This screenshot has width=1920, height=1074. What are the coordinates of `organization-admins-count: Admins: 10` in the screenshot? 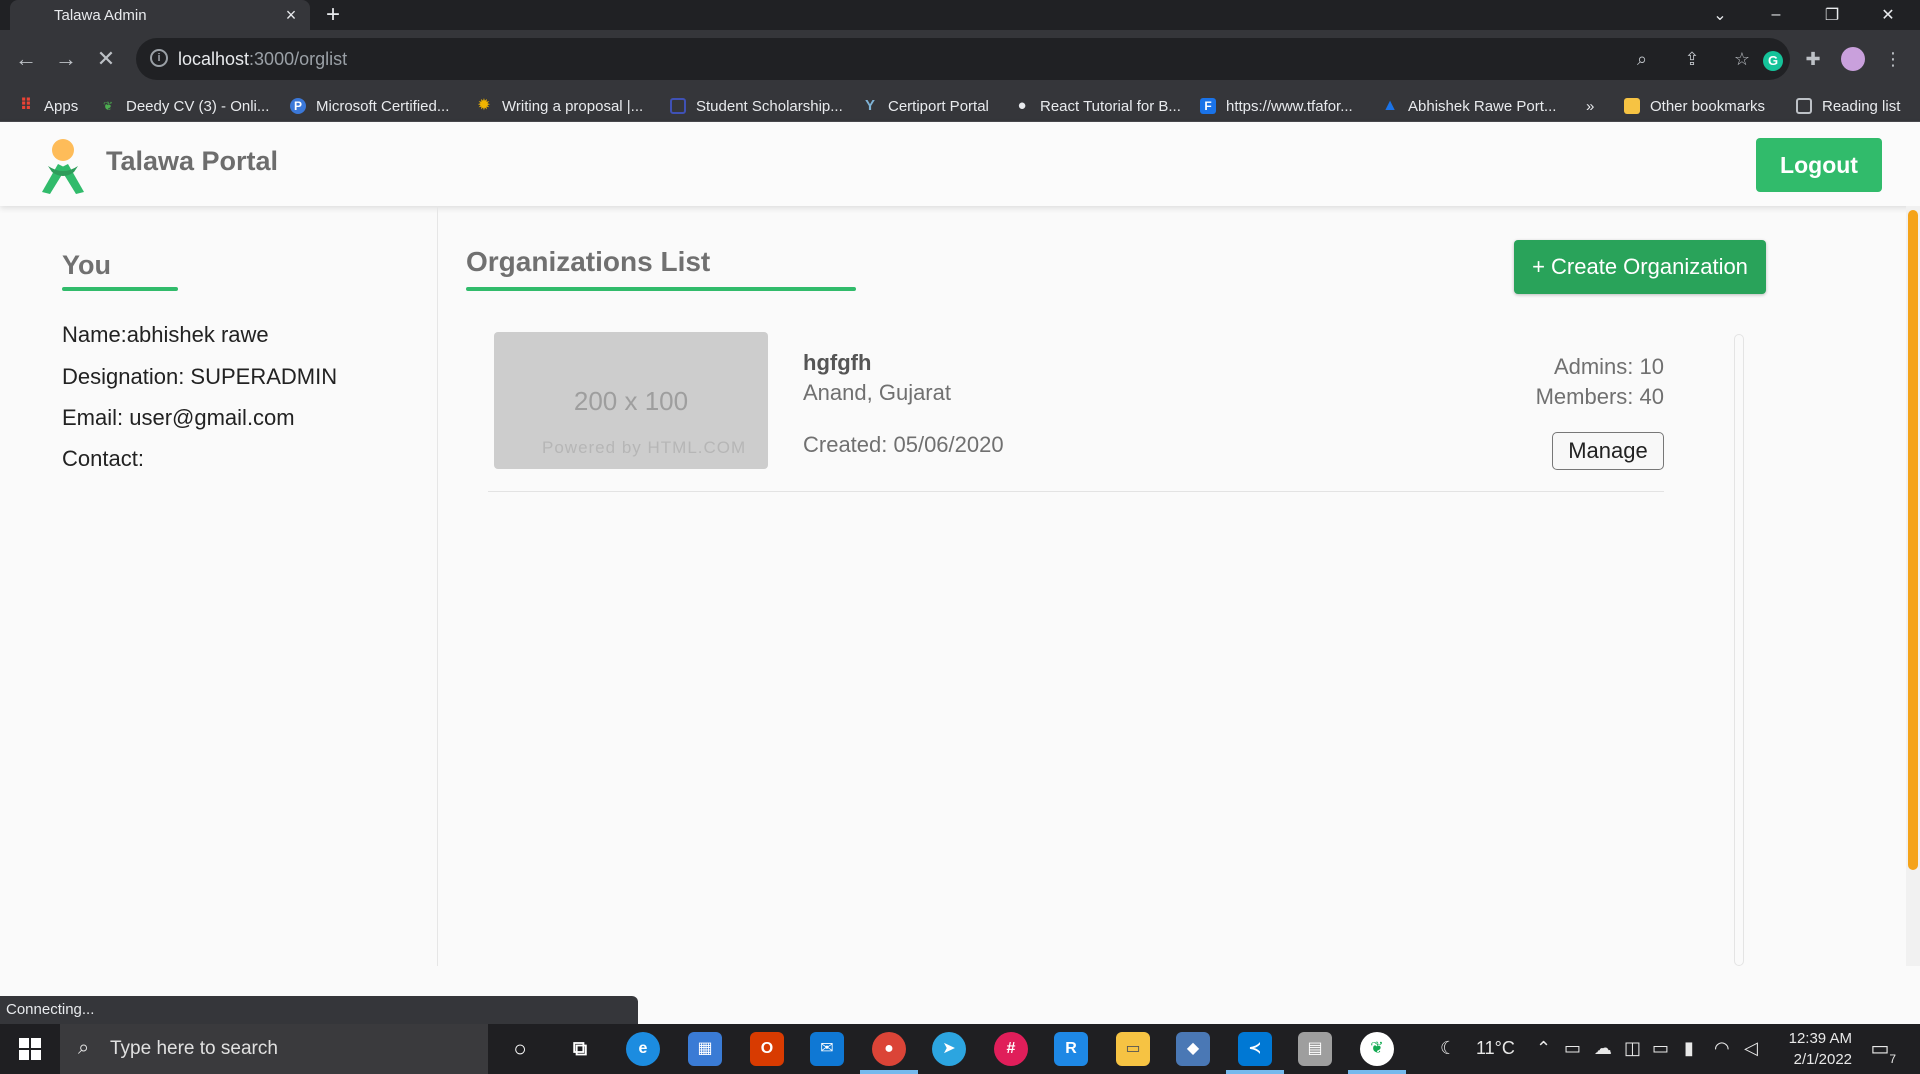 It's located at (1608, 366).